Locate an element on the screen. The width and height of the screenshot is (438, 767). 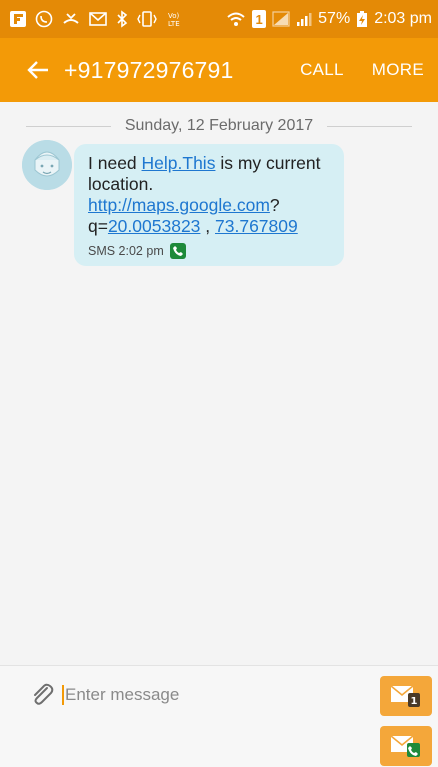
back-button is located at coordinates (38, 70).